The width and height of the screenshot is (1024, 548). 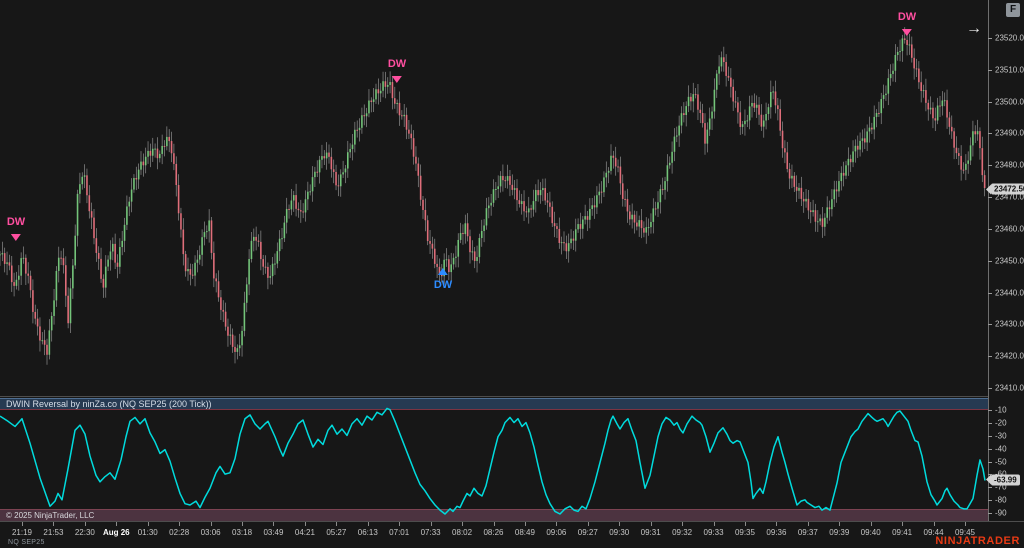 I want to click on focus-button: F, so click(x=1013, y=10).